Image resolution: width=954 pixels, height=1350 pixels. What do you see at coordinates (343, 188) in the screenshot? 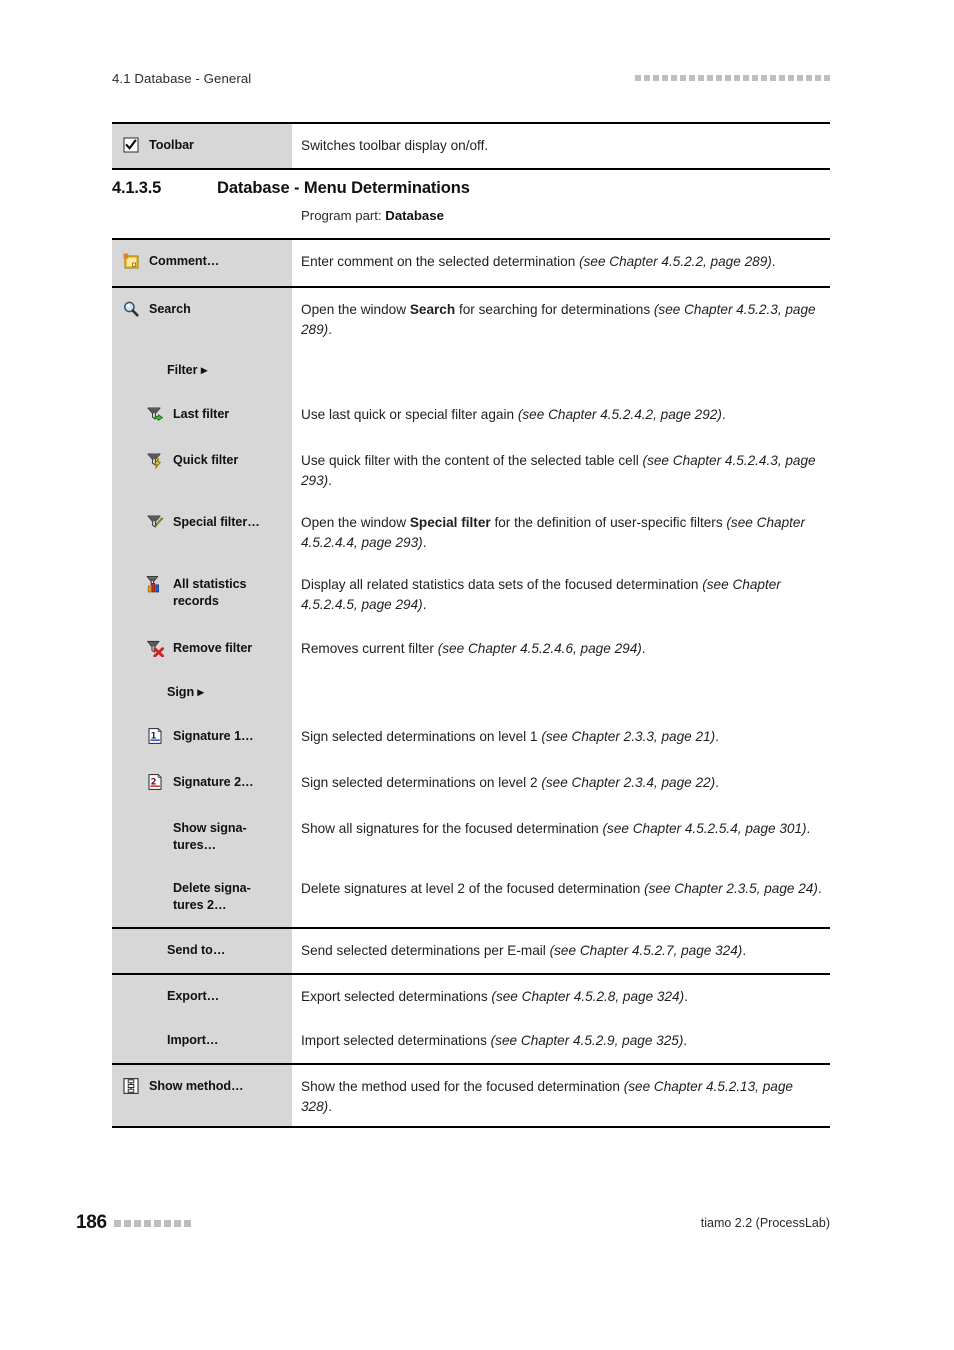
I see `section-title: Database - Menu Determinations` at bounding box center [343, 188].